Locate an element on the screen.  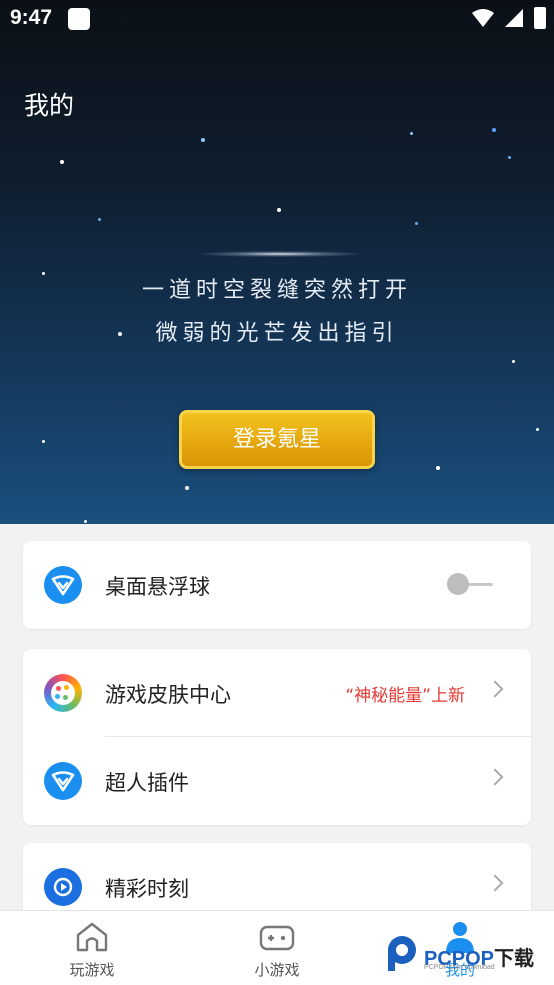
watermark-cn: 下载 is located at coordinates (514, 959).